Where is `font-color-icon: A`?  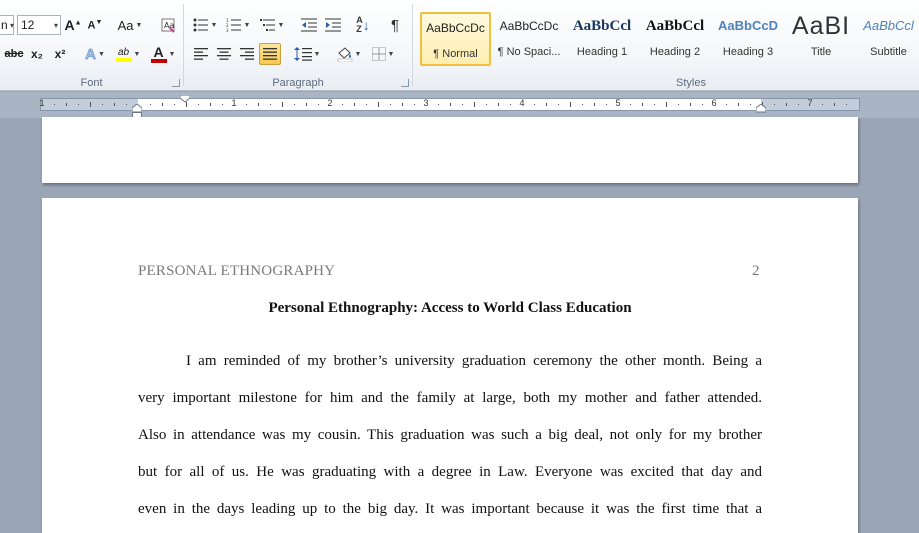
font-color-icon: A is located at coordinates (158, 53).